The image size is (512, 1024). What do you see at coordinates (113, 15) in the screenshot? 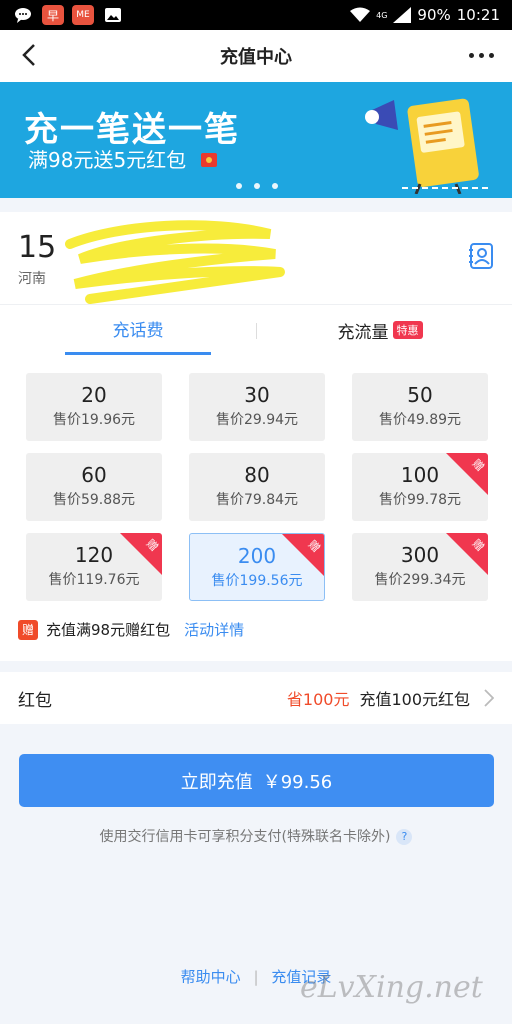
I see `image-icon` at bounding box center [113, 15].